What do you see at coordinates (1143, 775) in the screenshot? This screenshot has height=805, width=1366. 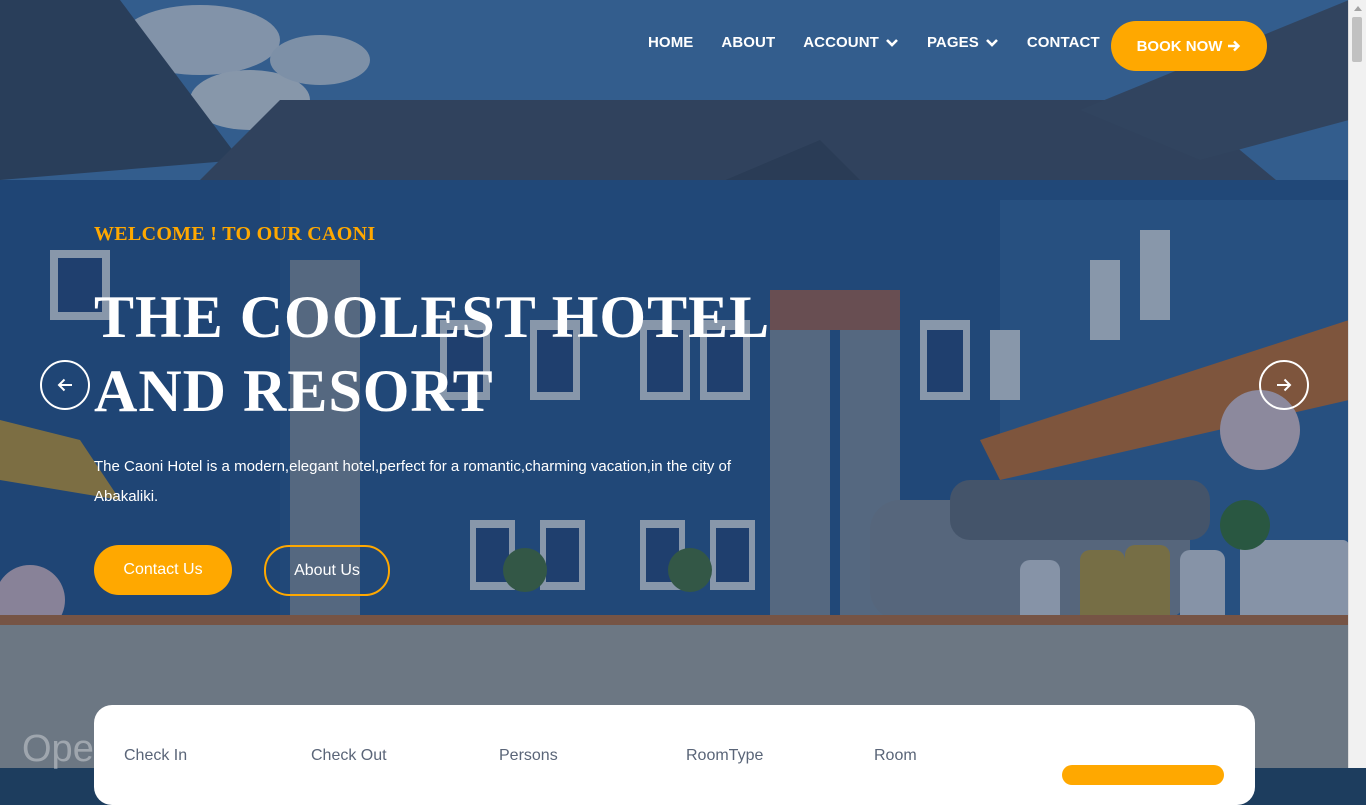 I see `booking-submit-button` at bounding box center [1143, 775].